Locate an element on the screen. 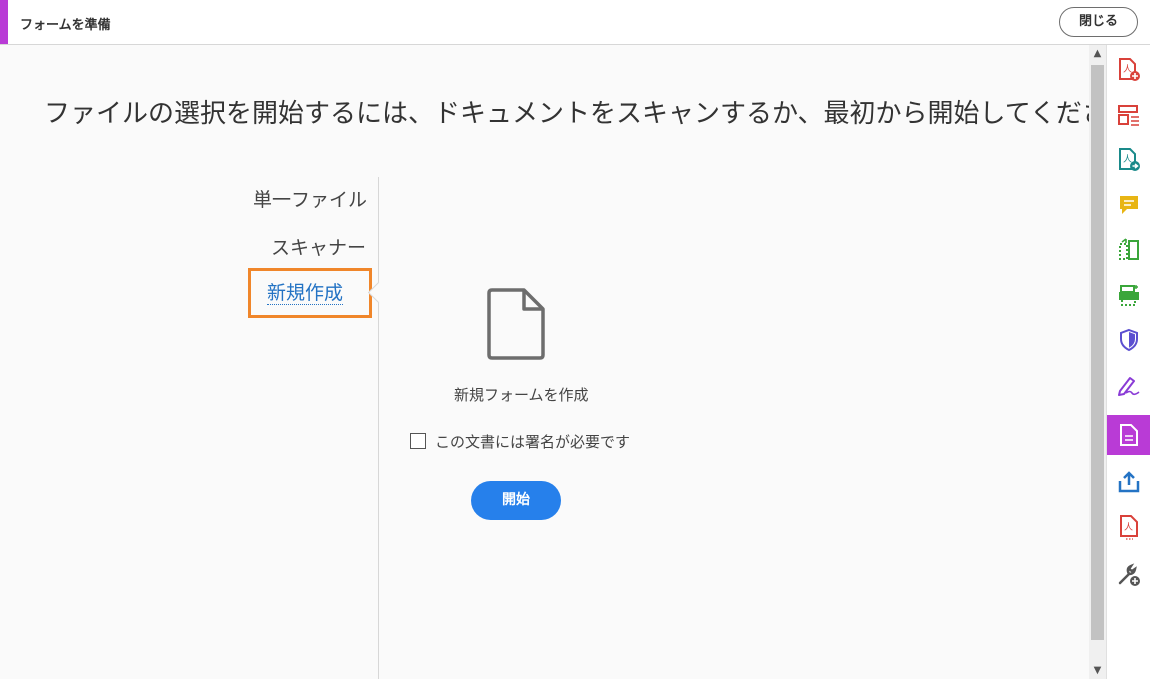 Image resolution: width=1150 pixels, height=679 pixels. vertical-scrollbar: ▲ ▼ is located at coordinates (1097, 362).